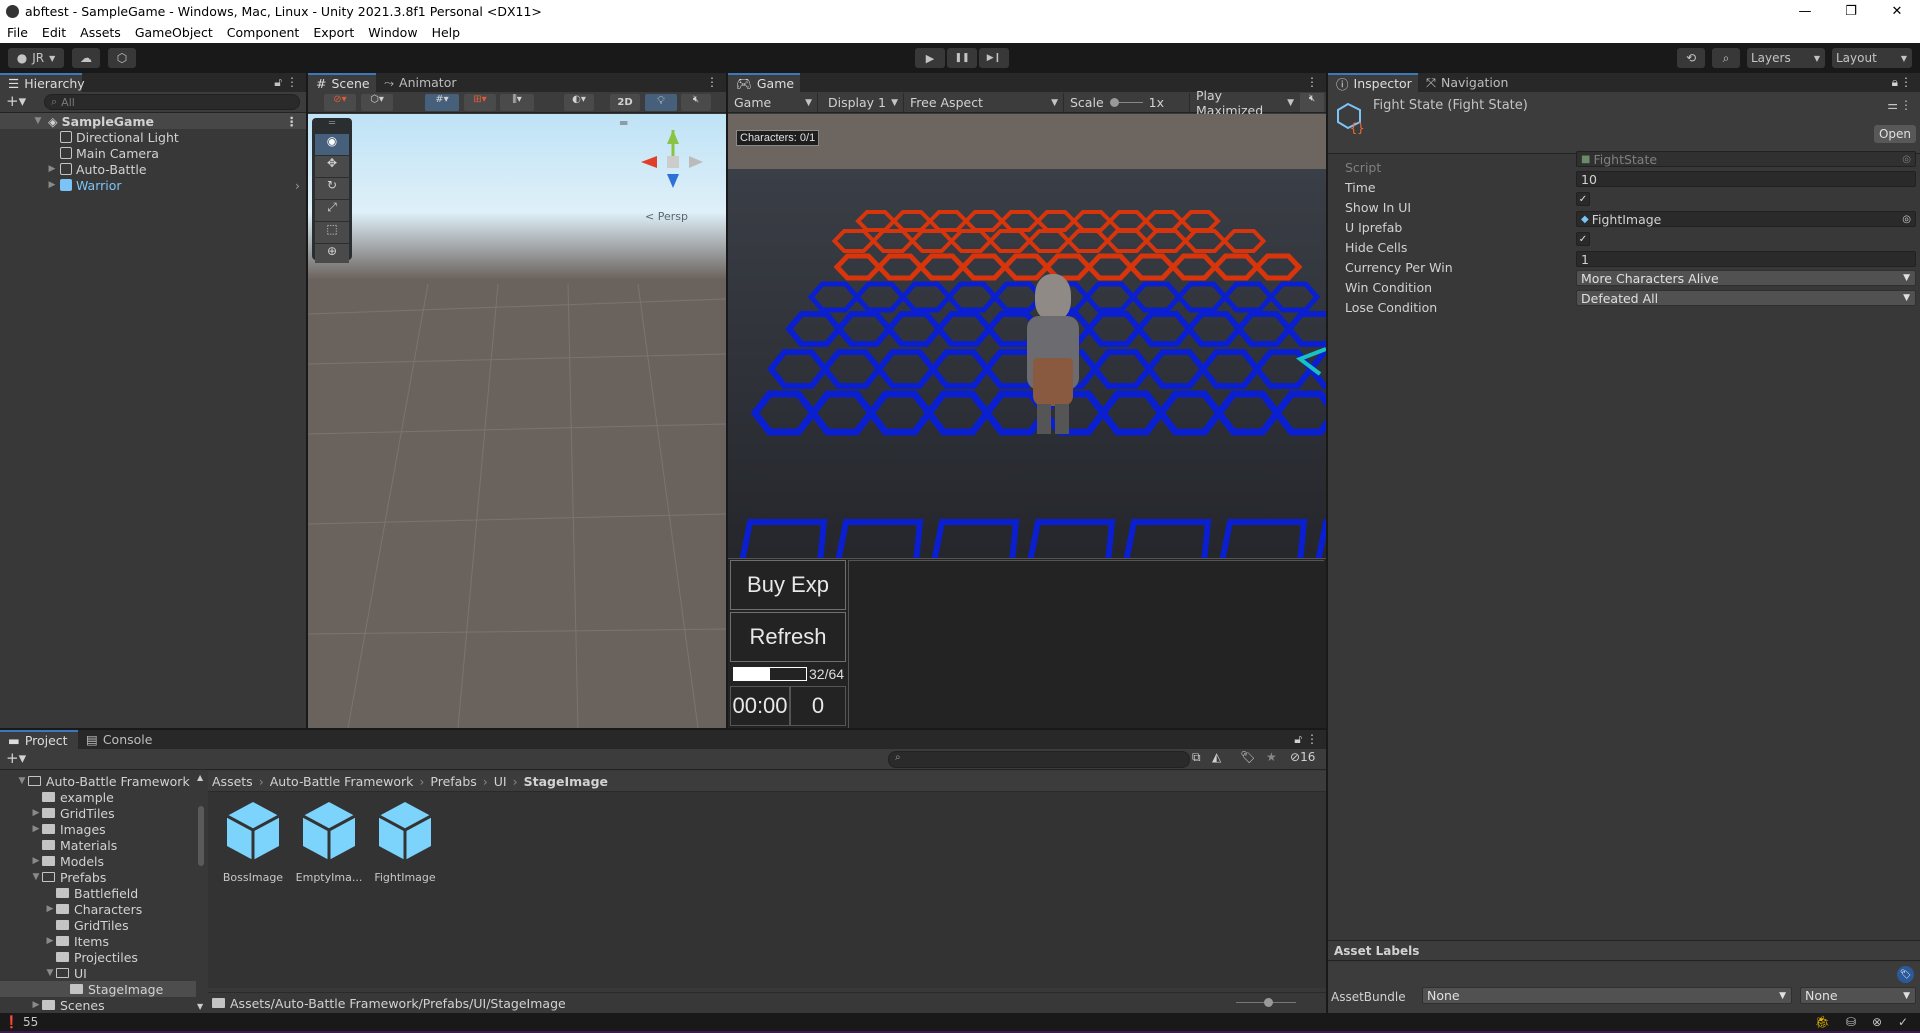 The image size is (1920, 1033). What do you see at coordinates (332, 144) in the screenshot?
I see `view-tool-icon: ◉` at bounding box center [332, 144].